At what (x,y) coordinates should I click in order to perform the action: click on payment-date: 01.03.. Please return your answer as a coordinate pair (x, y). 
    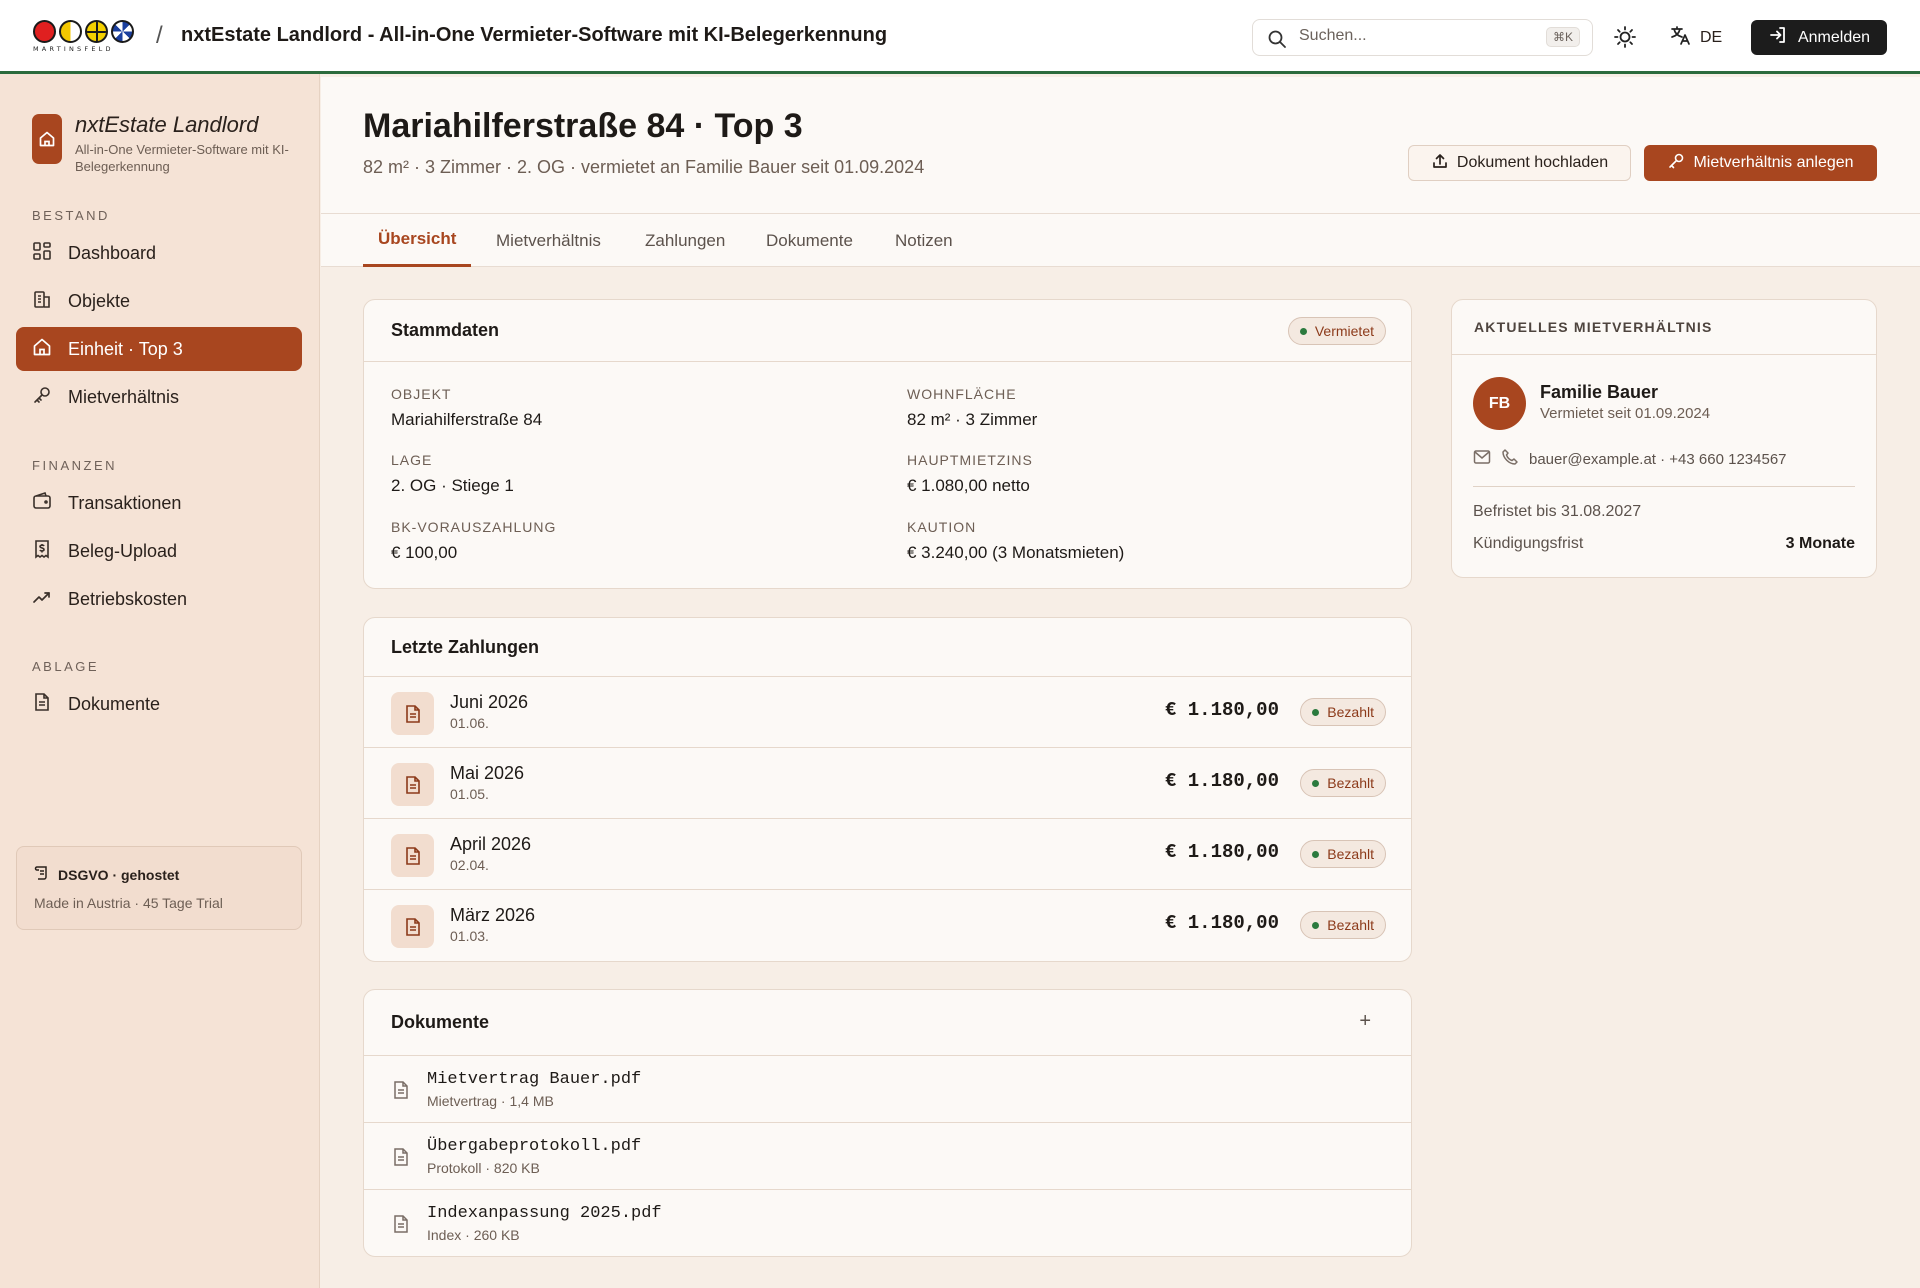
    Looking at the image, I should click on (469, 936).